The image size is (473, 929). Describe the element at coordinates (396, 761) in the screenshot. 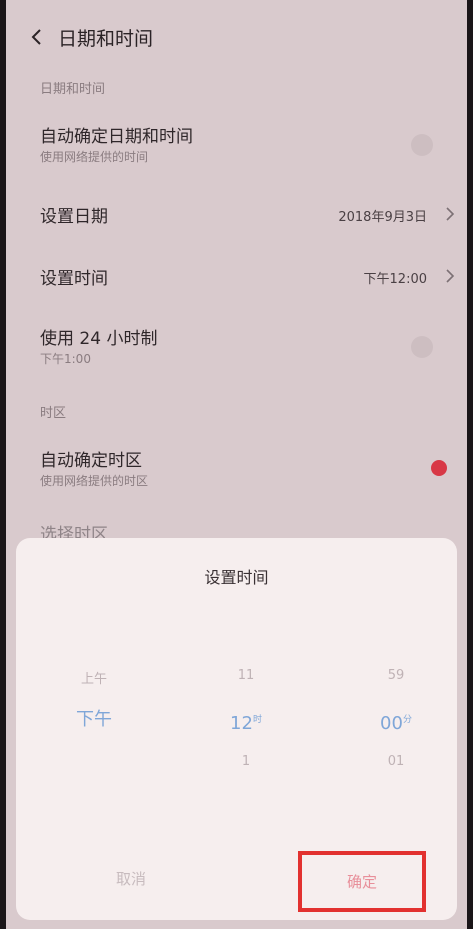

I see `minute-next: 01` at that location.